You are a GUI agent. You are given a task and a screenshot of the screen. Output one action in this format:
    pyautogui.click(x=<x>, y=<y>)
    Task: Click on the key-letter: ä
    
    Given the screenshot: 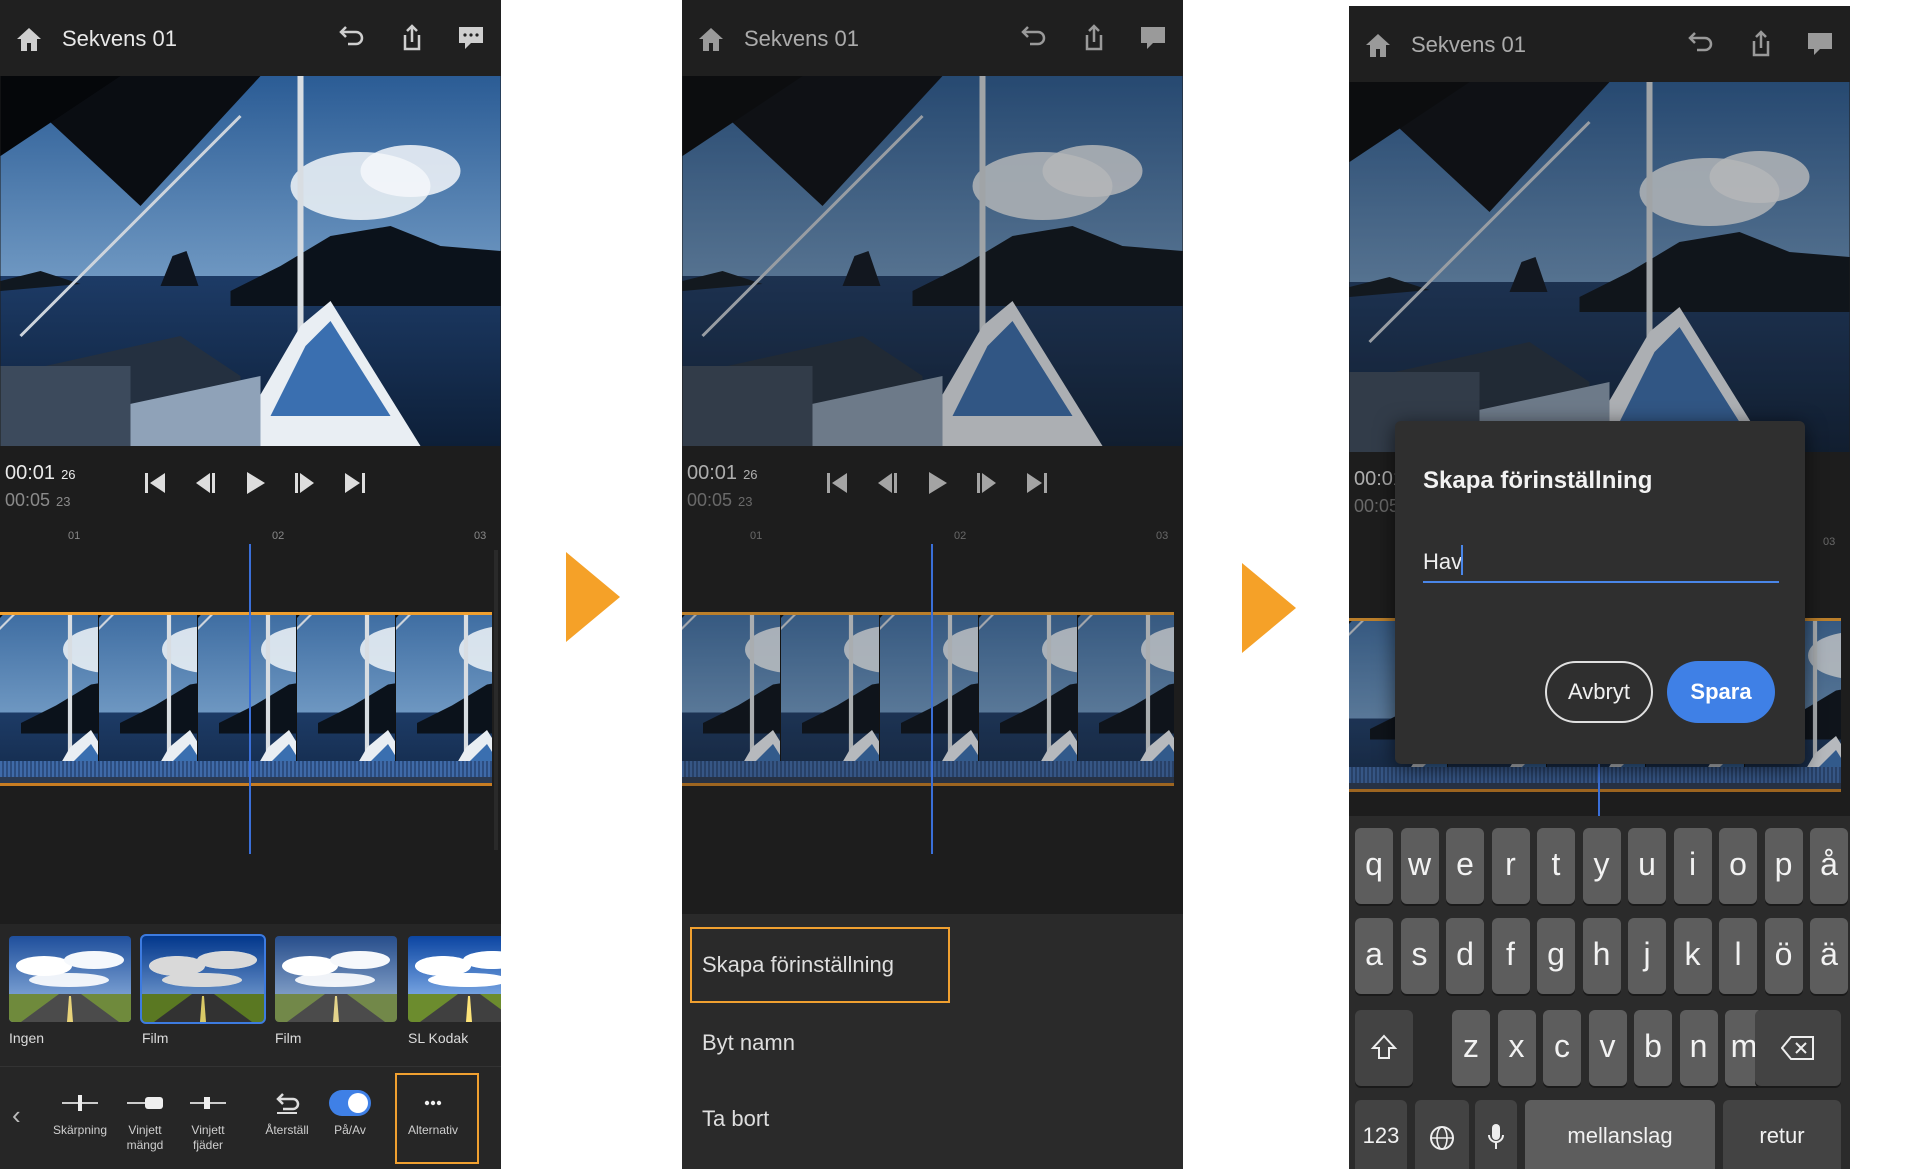 What is the action you would take?
    pyautogui.click(x=1829, y=956)
    